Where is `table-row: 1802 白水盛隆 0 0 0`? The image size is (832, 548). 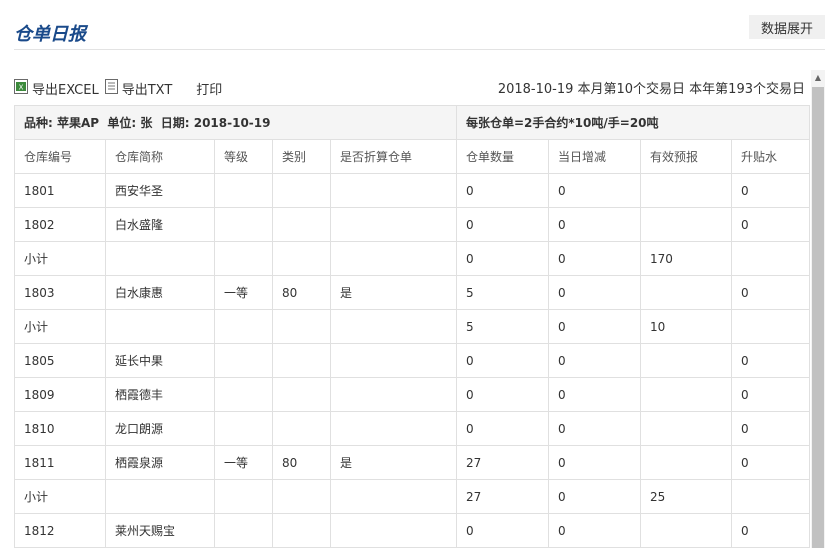 table-row: 1802 白水盛隆 0 0 0 is located at coordinates (412, 224).